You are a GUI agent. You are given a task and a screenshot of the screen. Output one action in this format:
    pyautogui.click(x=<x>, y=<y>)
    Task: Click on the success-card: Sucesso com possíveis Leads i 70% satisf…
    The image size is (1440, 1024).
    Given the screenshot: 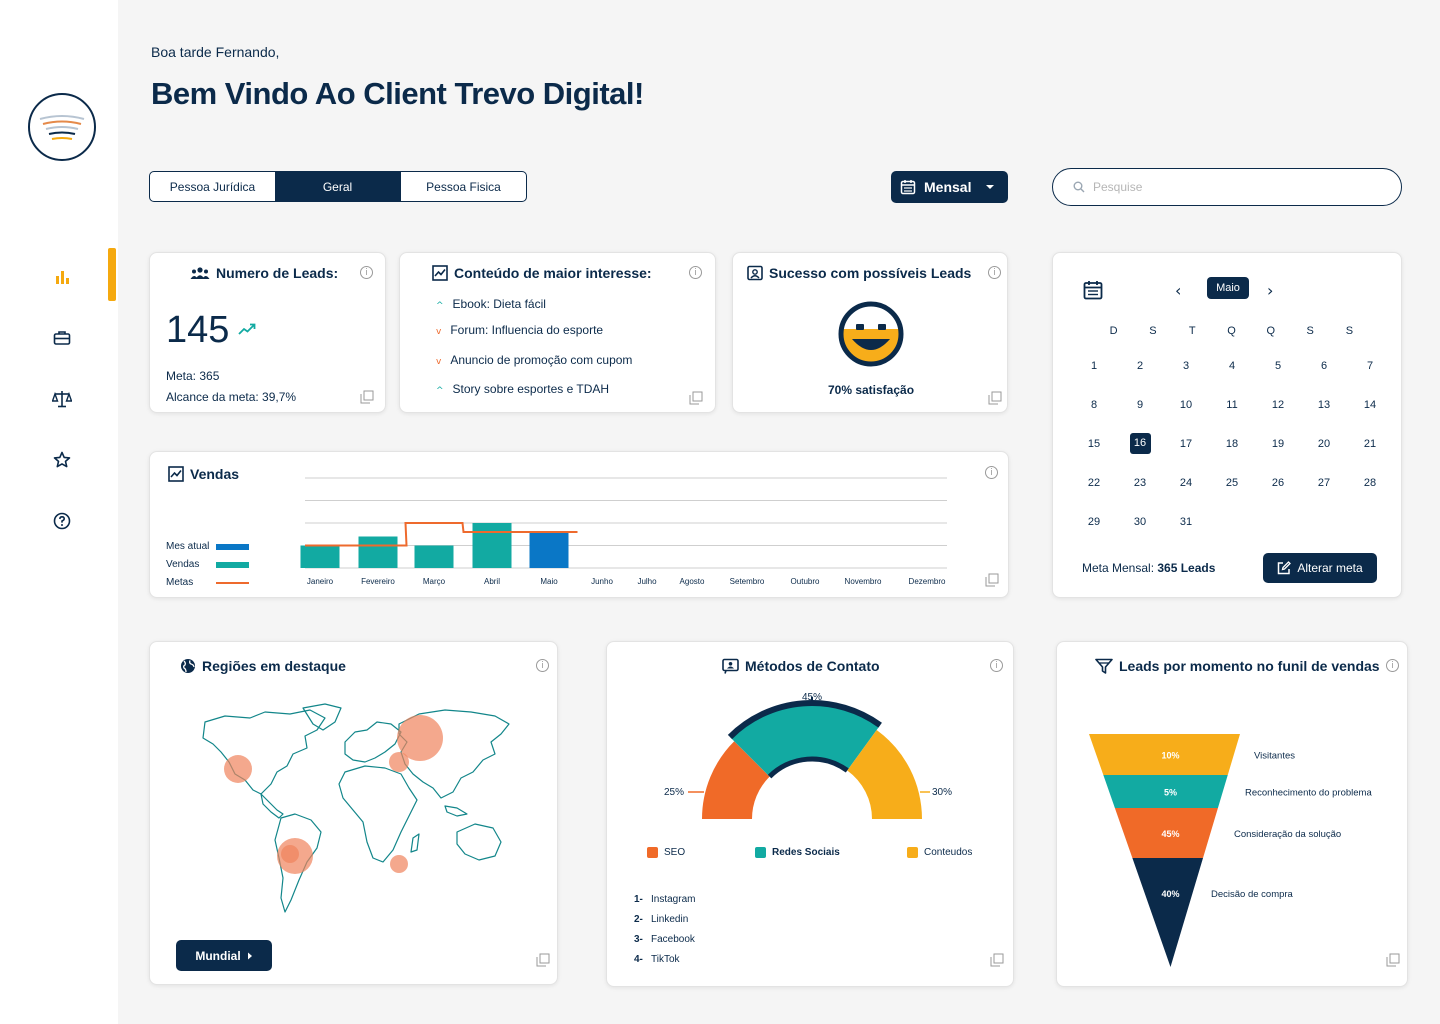 What is the action you would take?
    pyautogui.click(x=870, y=332)
    